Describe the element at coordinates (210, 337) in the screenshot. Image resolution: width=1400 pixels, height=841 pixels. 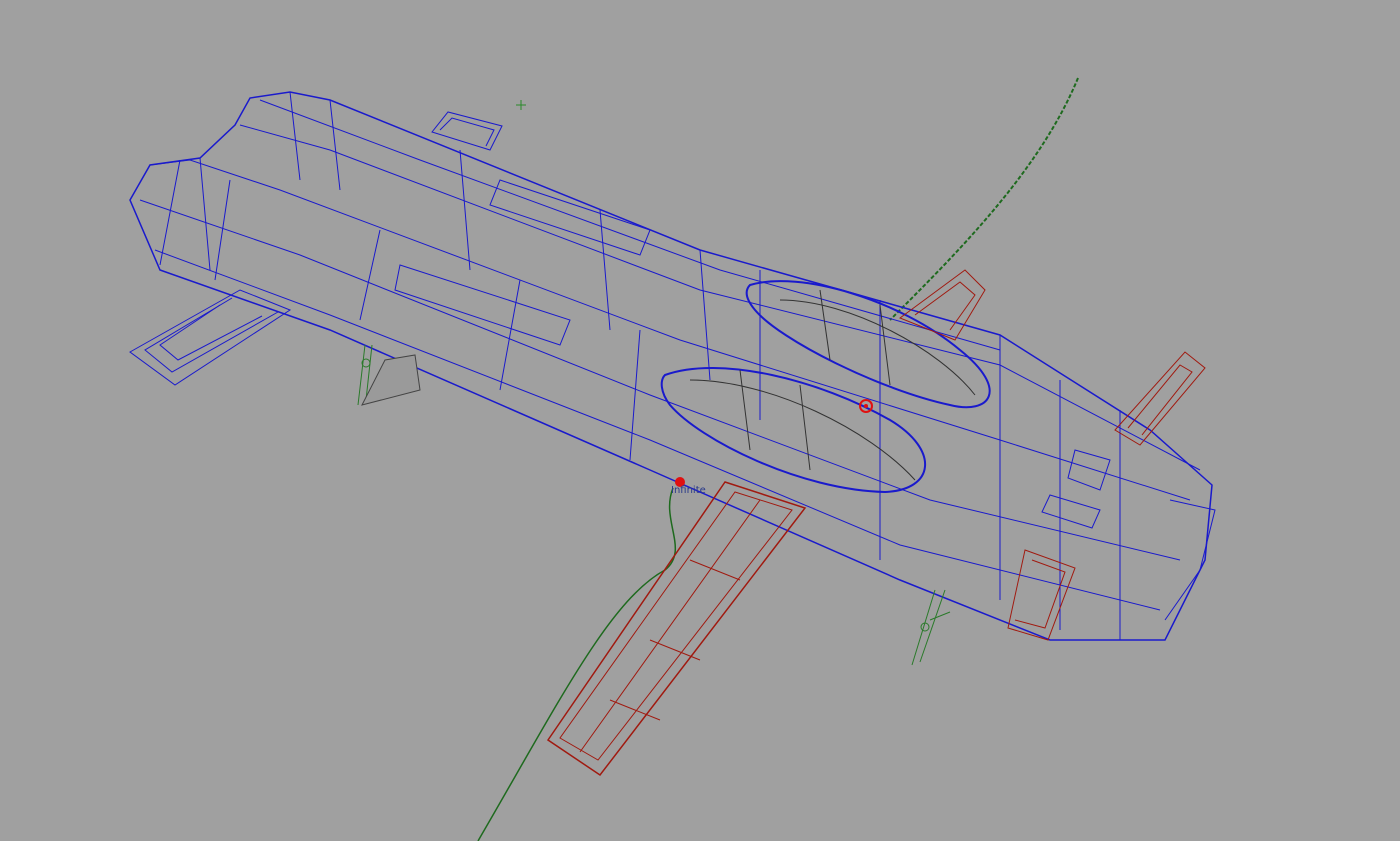
I see `rear-fin-left` at that location.